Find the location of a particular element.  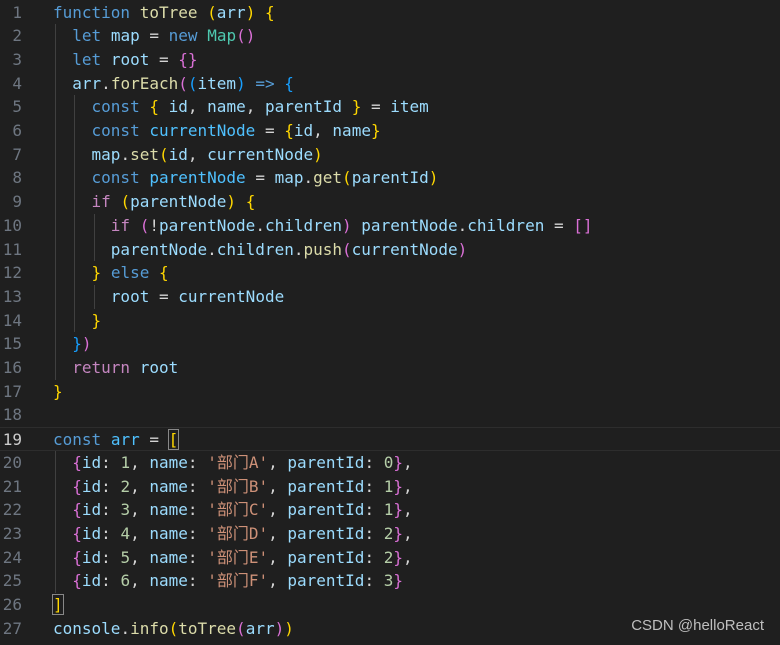

code-line: 1 function toTree (arr) { is located at coordinates (390, 13).